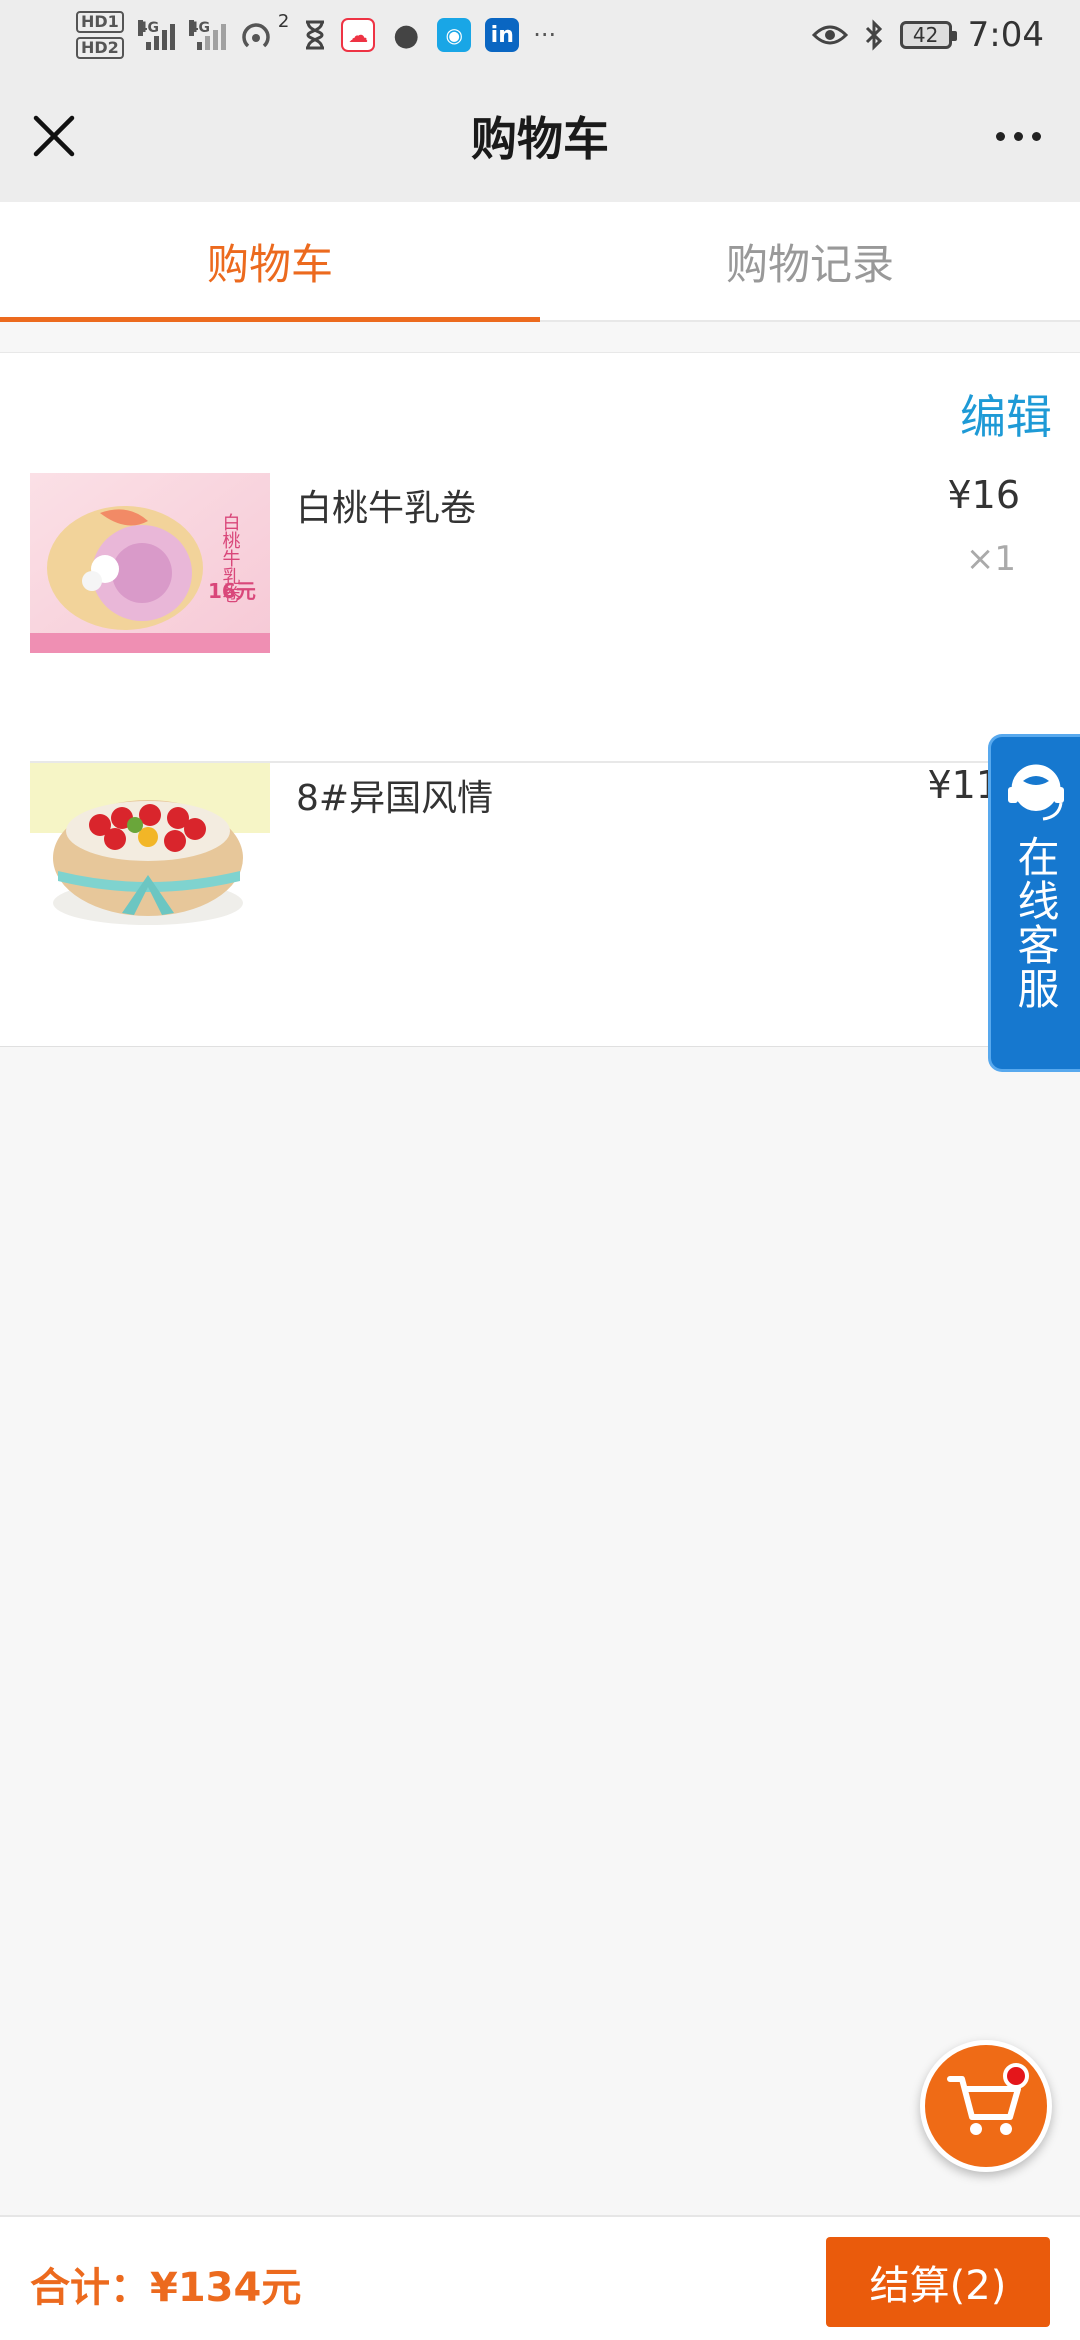 The height and width of the screenshot is (2340, 1080). I want to click on status-left: HD1 HD2 4G 4G 2 ☁ ● ◉ in ···, so click(316, 35).